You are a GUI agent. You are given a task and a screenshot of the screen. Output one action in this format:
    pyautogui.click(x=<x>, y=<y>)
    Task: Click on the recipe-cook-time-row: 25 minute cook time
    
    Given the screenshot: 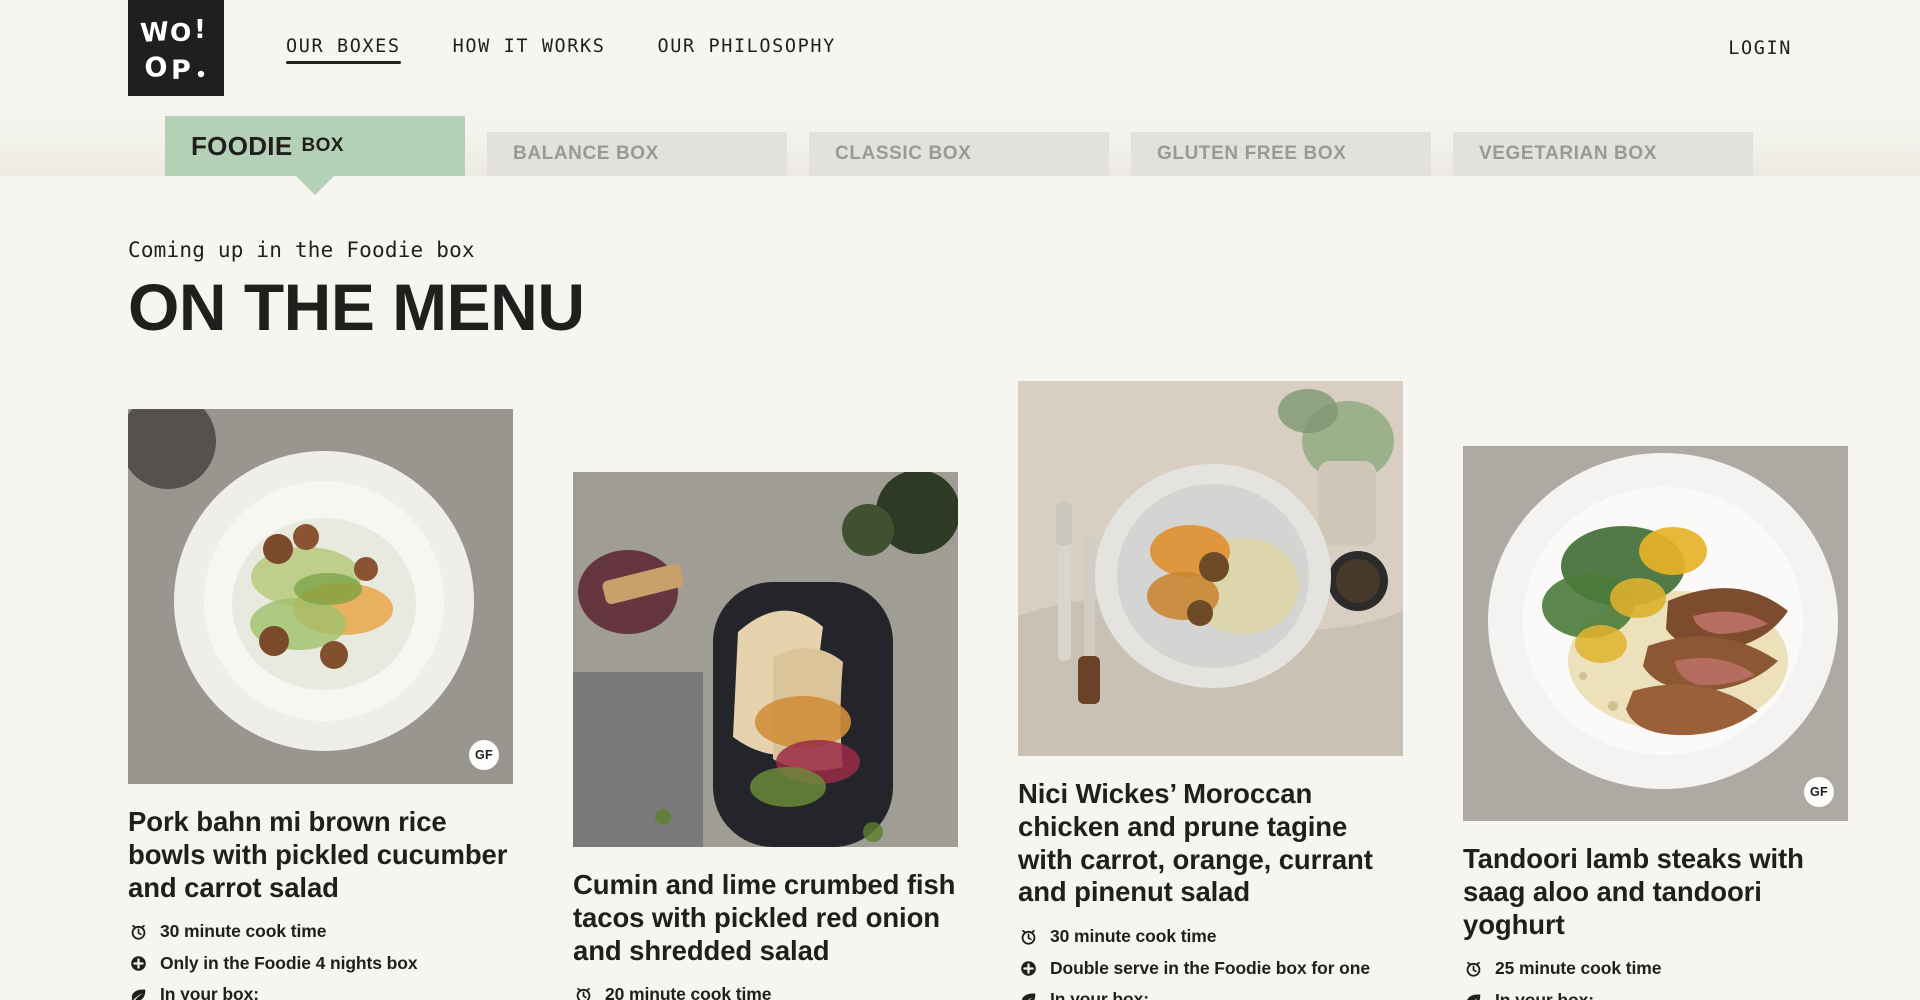 What is the action you would take?
    pyautogui.click(x=1655, y=968)
    